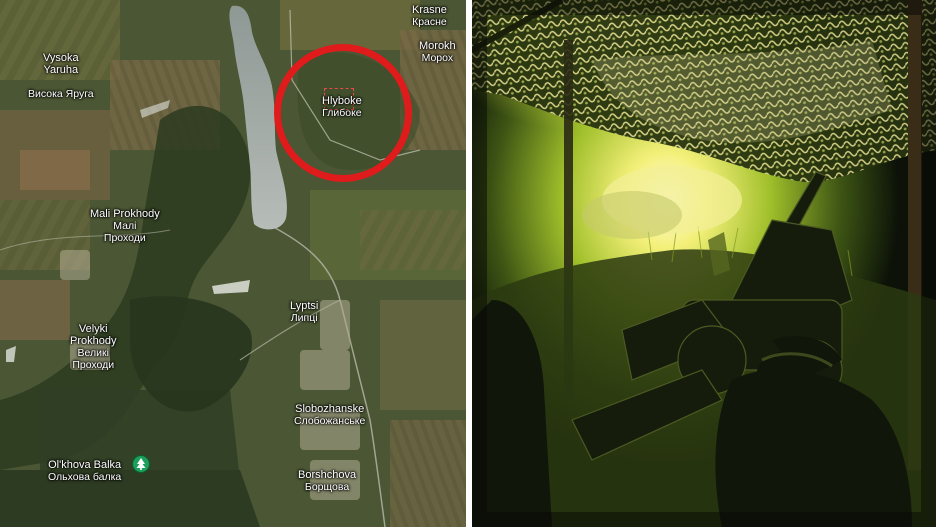  I want to click on place-label-cyrillic: Малі Проходи, so click(124, 232).